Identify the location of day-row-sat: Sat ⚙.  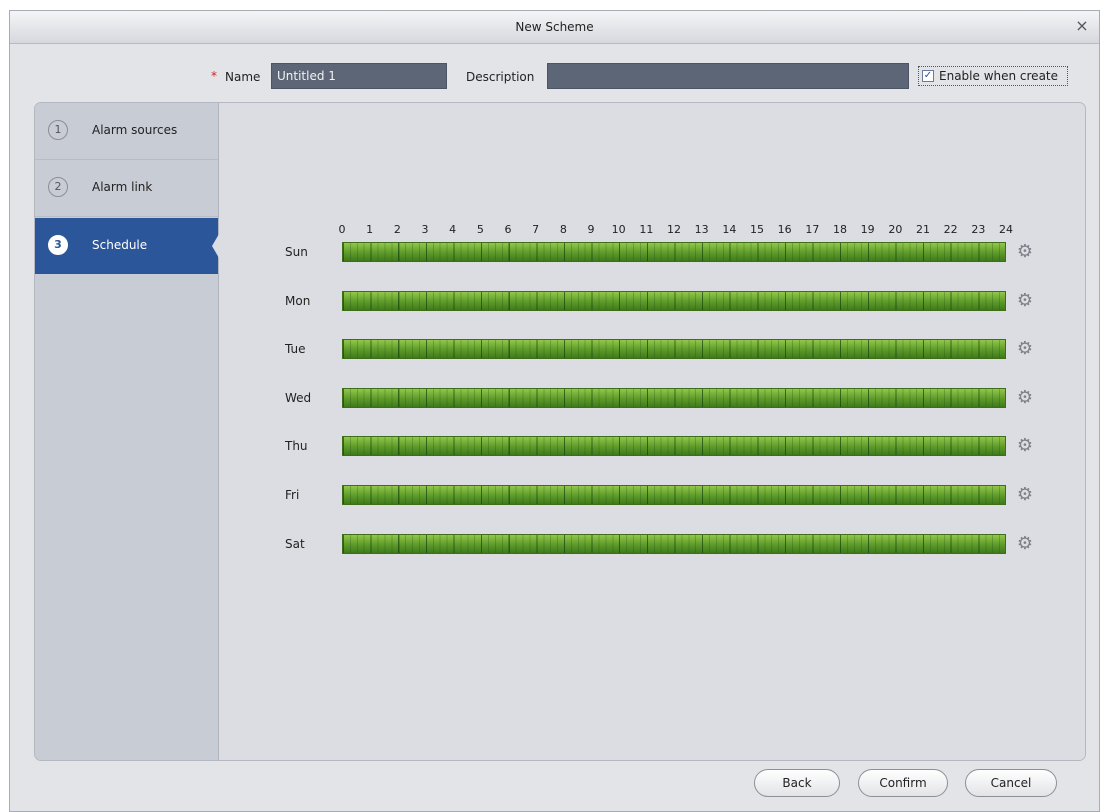
(652, 544).